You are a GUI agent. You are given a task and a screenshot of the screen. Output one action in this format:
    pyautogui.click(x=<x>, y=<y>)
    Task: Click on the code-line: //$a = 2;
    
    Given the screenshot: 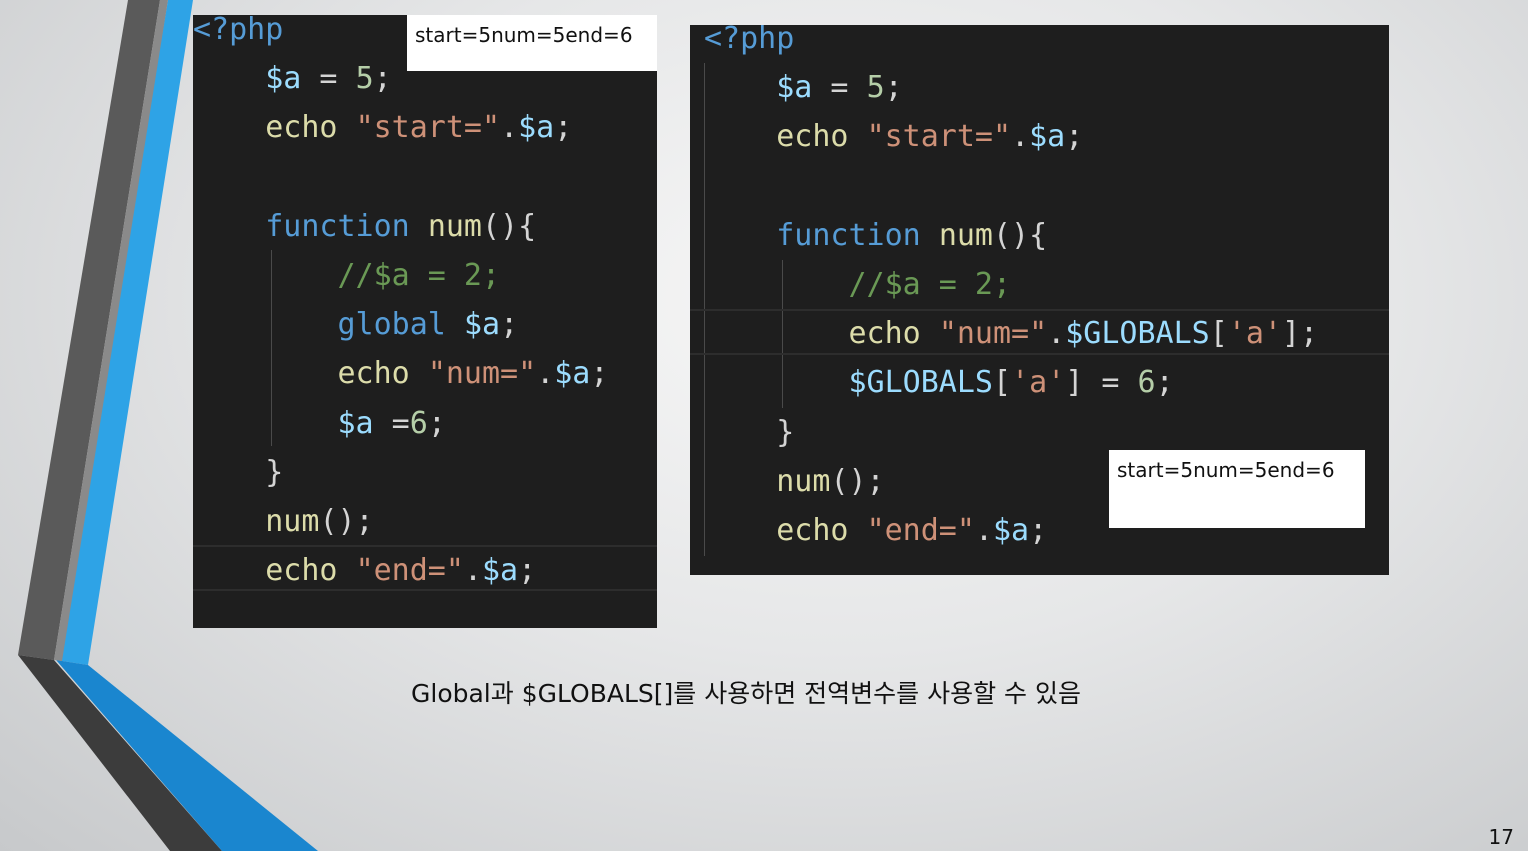 What is the action you would take?
    pyautogui.click(x=858, y=285)
    